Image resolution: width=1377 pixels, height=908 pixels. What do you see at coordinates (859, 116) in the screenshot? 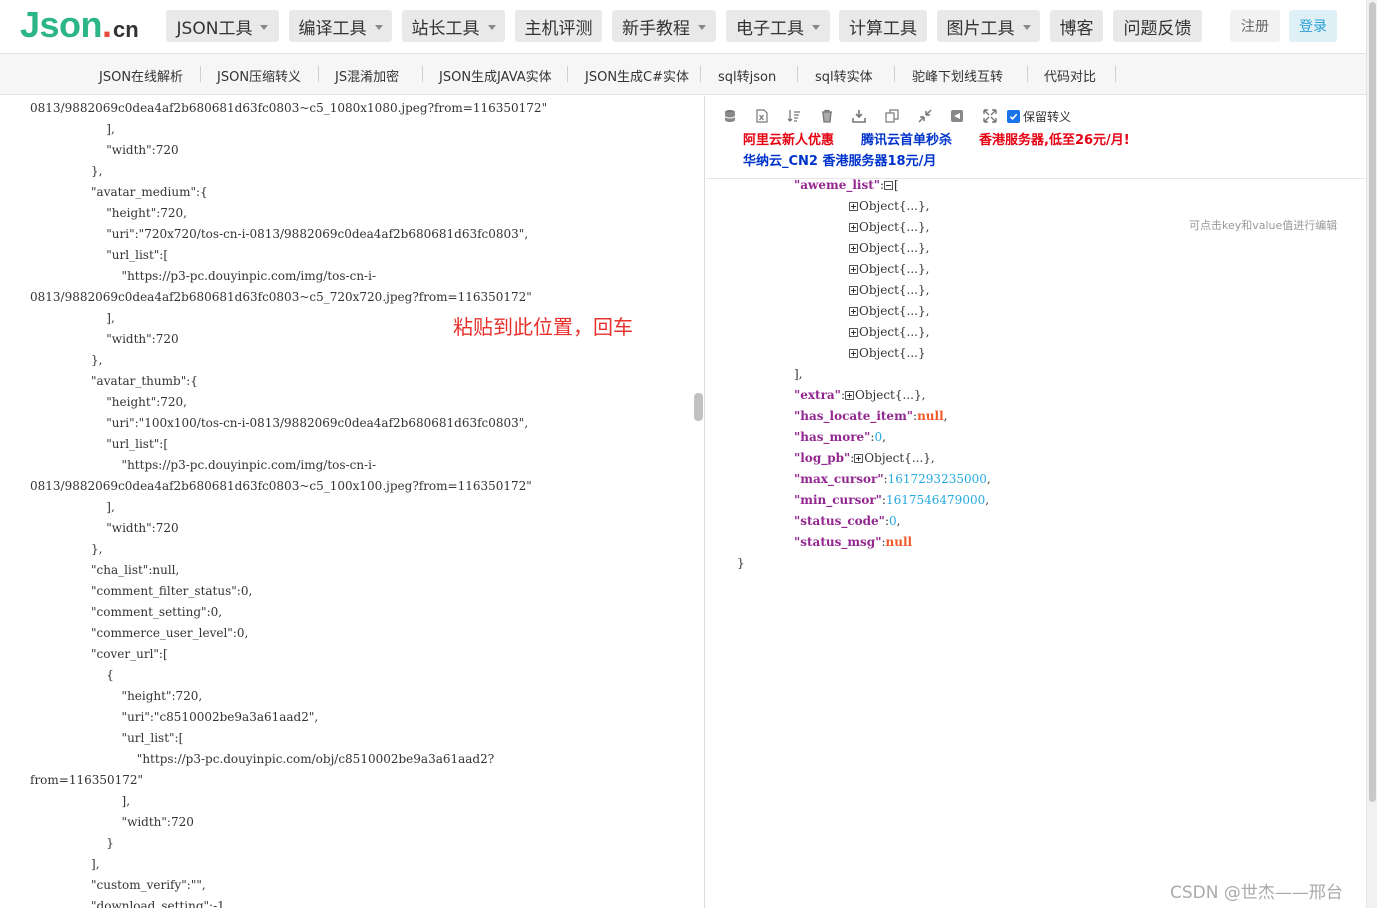
I see `download-icon` at bounding box center [859, 116].